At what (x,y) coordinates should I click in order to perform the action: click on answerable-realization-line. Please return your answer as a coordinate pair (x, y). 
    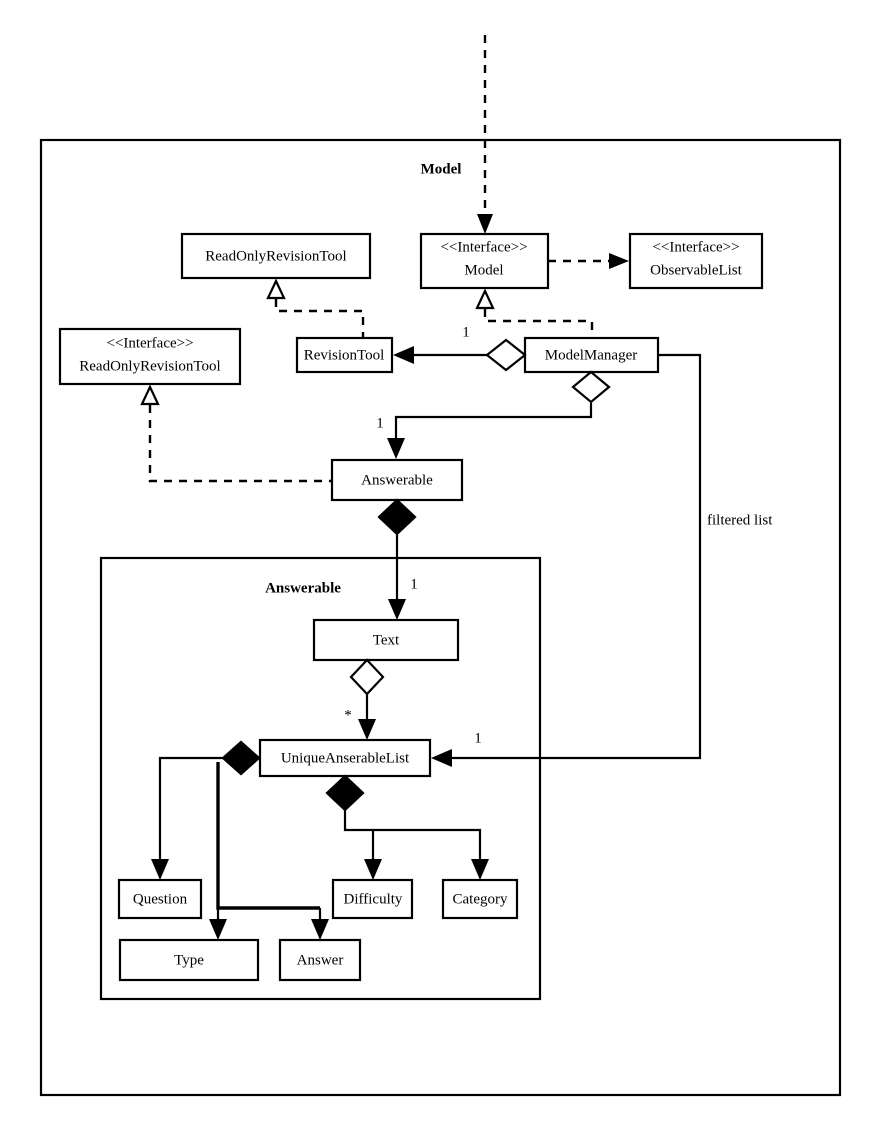
    Looking at the image, I should click on (239, 444).